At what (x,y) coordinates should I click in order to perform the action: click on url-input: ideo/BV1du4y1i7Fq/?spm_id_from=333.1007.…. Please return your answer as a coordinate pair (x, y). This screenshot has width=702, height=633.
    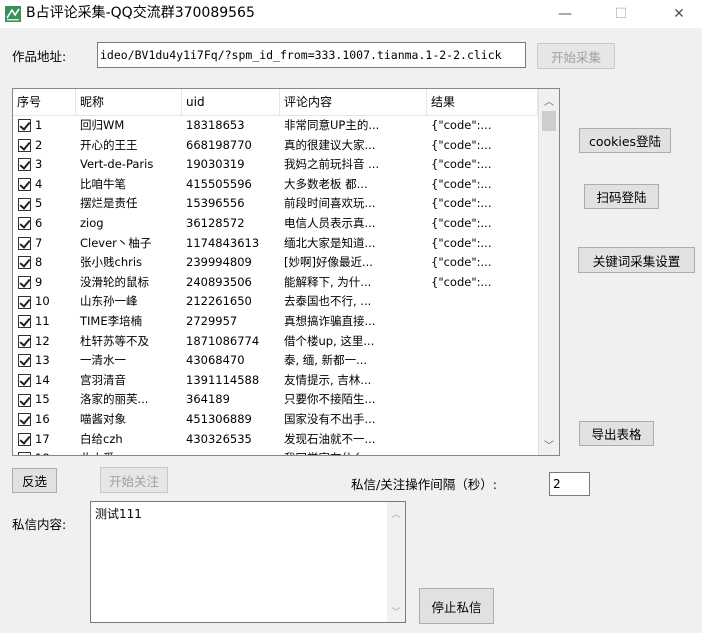
    Looking at the image, I should click on (311, 55).